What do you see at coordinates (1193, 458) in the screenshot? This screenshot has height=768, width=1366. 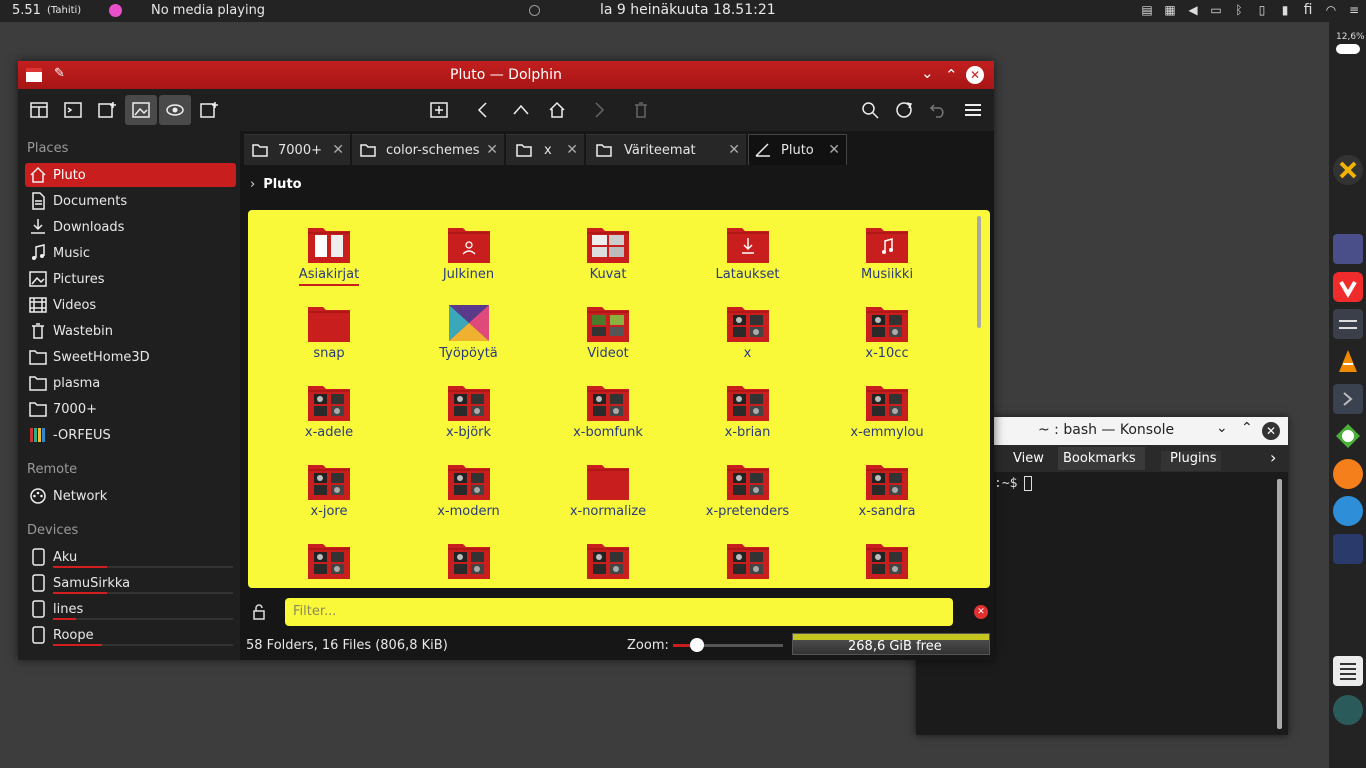 I see `menu-plugins: Plugins` at bounding box center [1193, 458].